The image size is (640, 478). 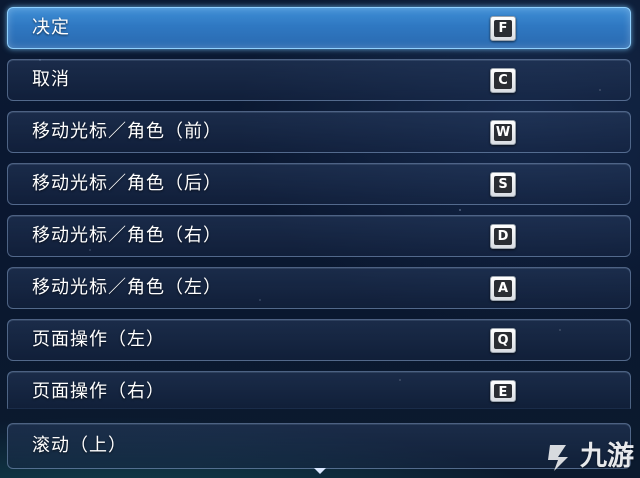 I want to click on binding-label: 页面操作（右）, so click(x=98, y=391).